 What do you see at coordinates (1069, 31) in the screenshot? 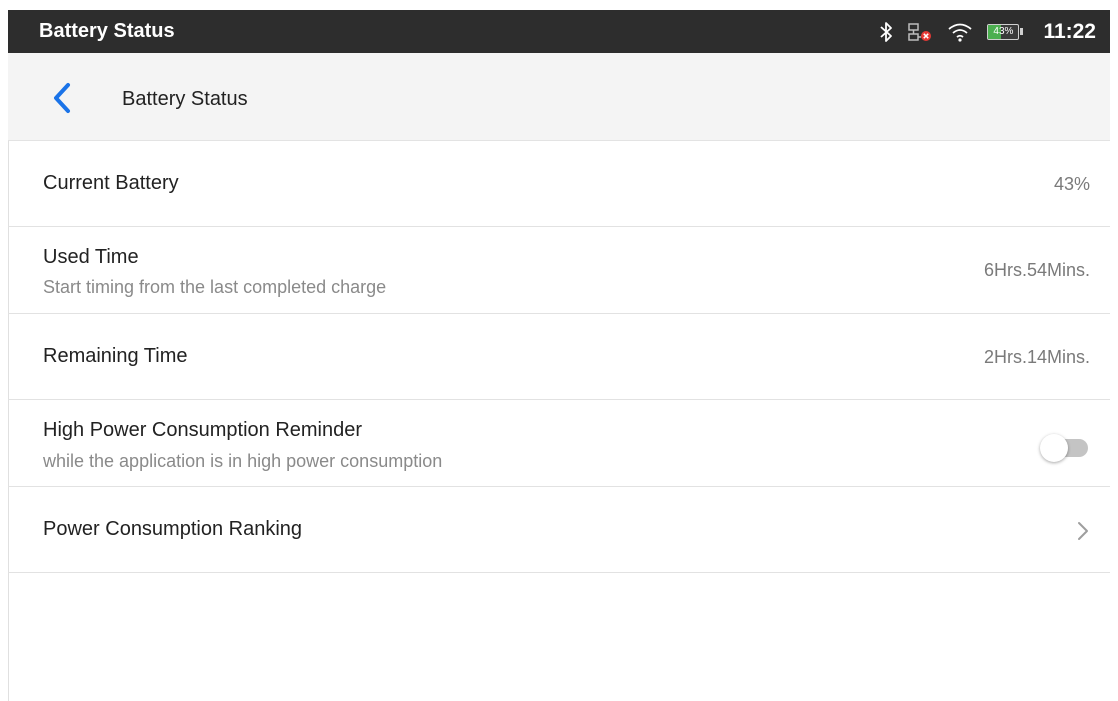
I see `clock: 11:22` at bounding box center [1069, 31].